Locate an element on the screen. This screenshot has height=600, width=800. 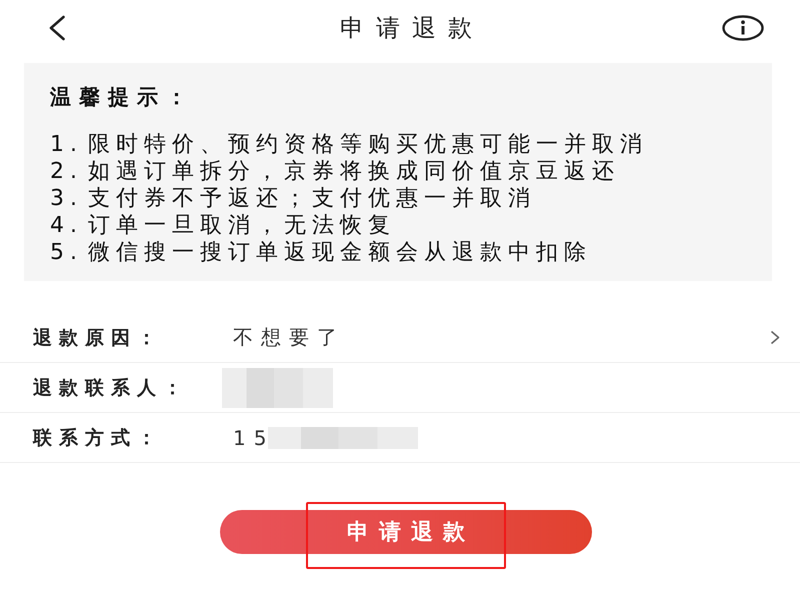
reason-value: 不想要了 is located at coordinates (289, 337).